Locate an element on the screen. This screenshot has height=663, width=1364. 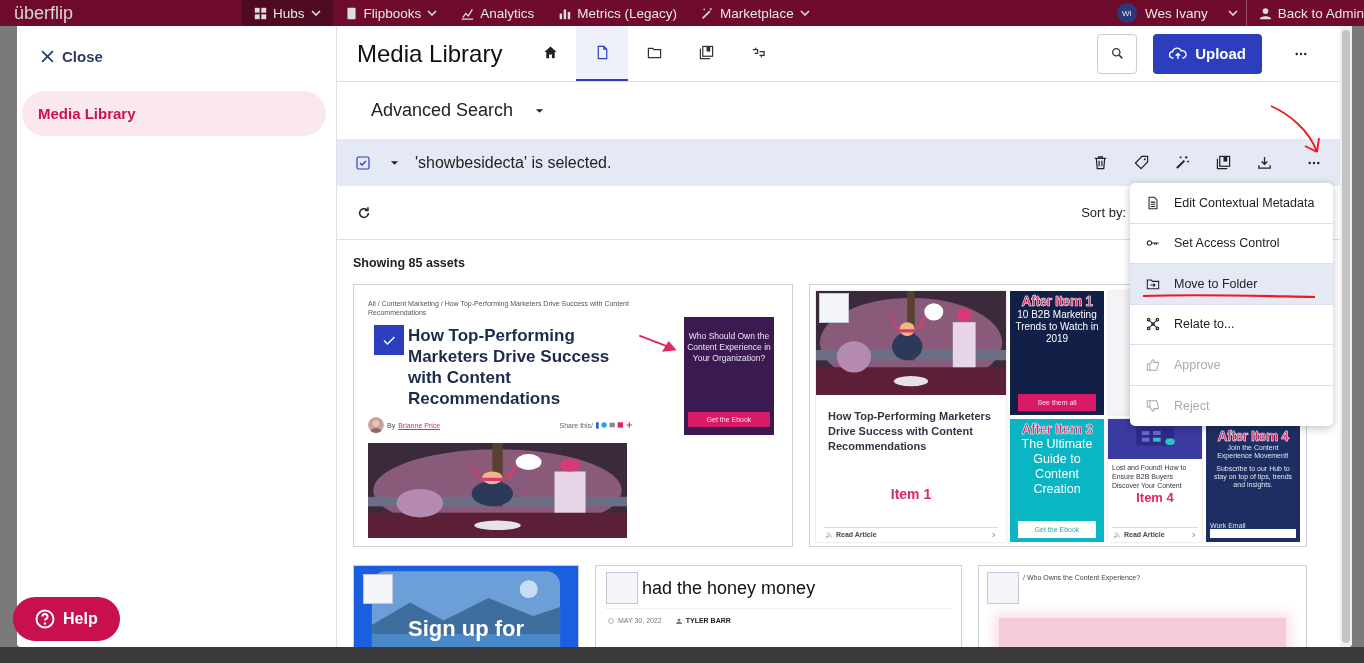
selection-status: 'showbesidecta' is selected. is located at coordinates (513, 162).